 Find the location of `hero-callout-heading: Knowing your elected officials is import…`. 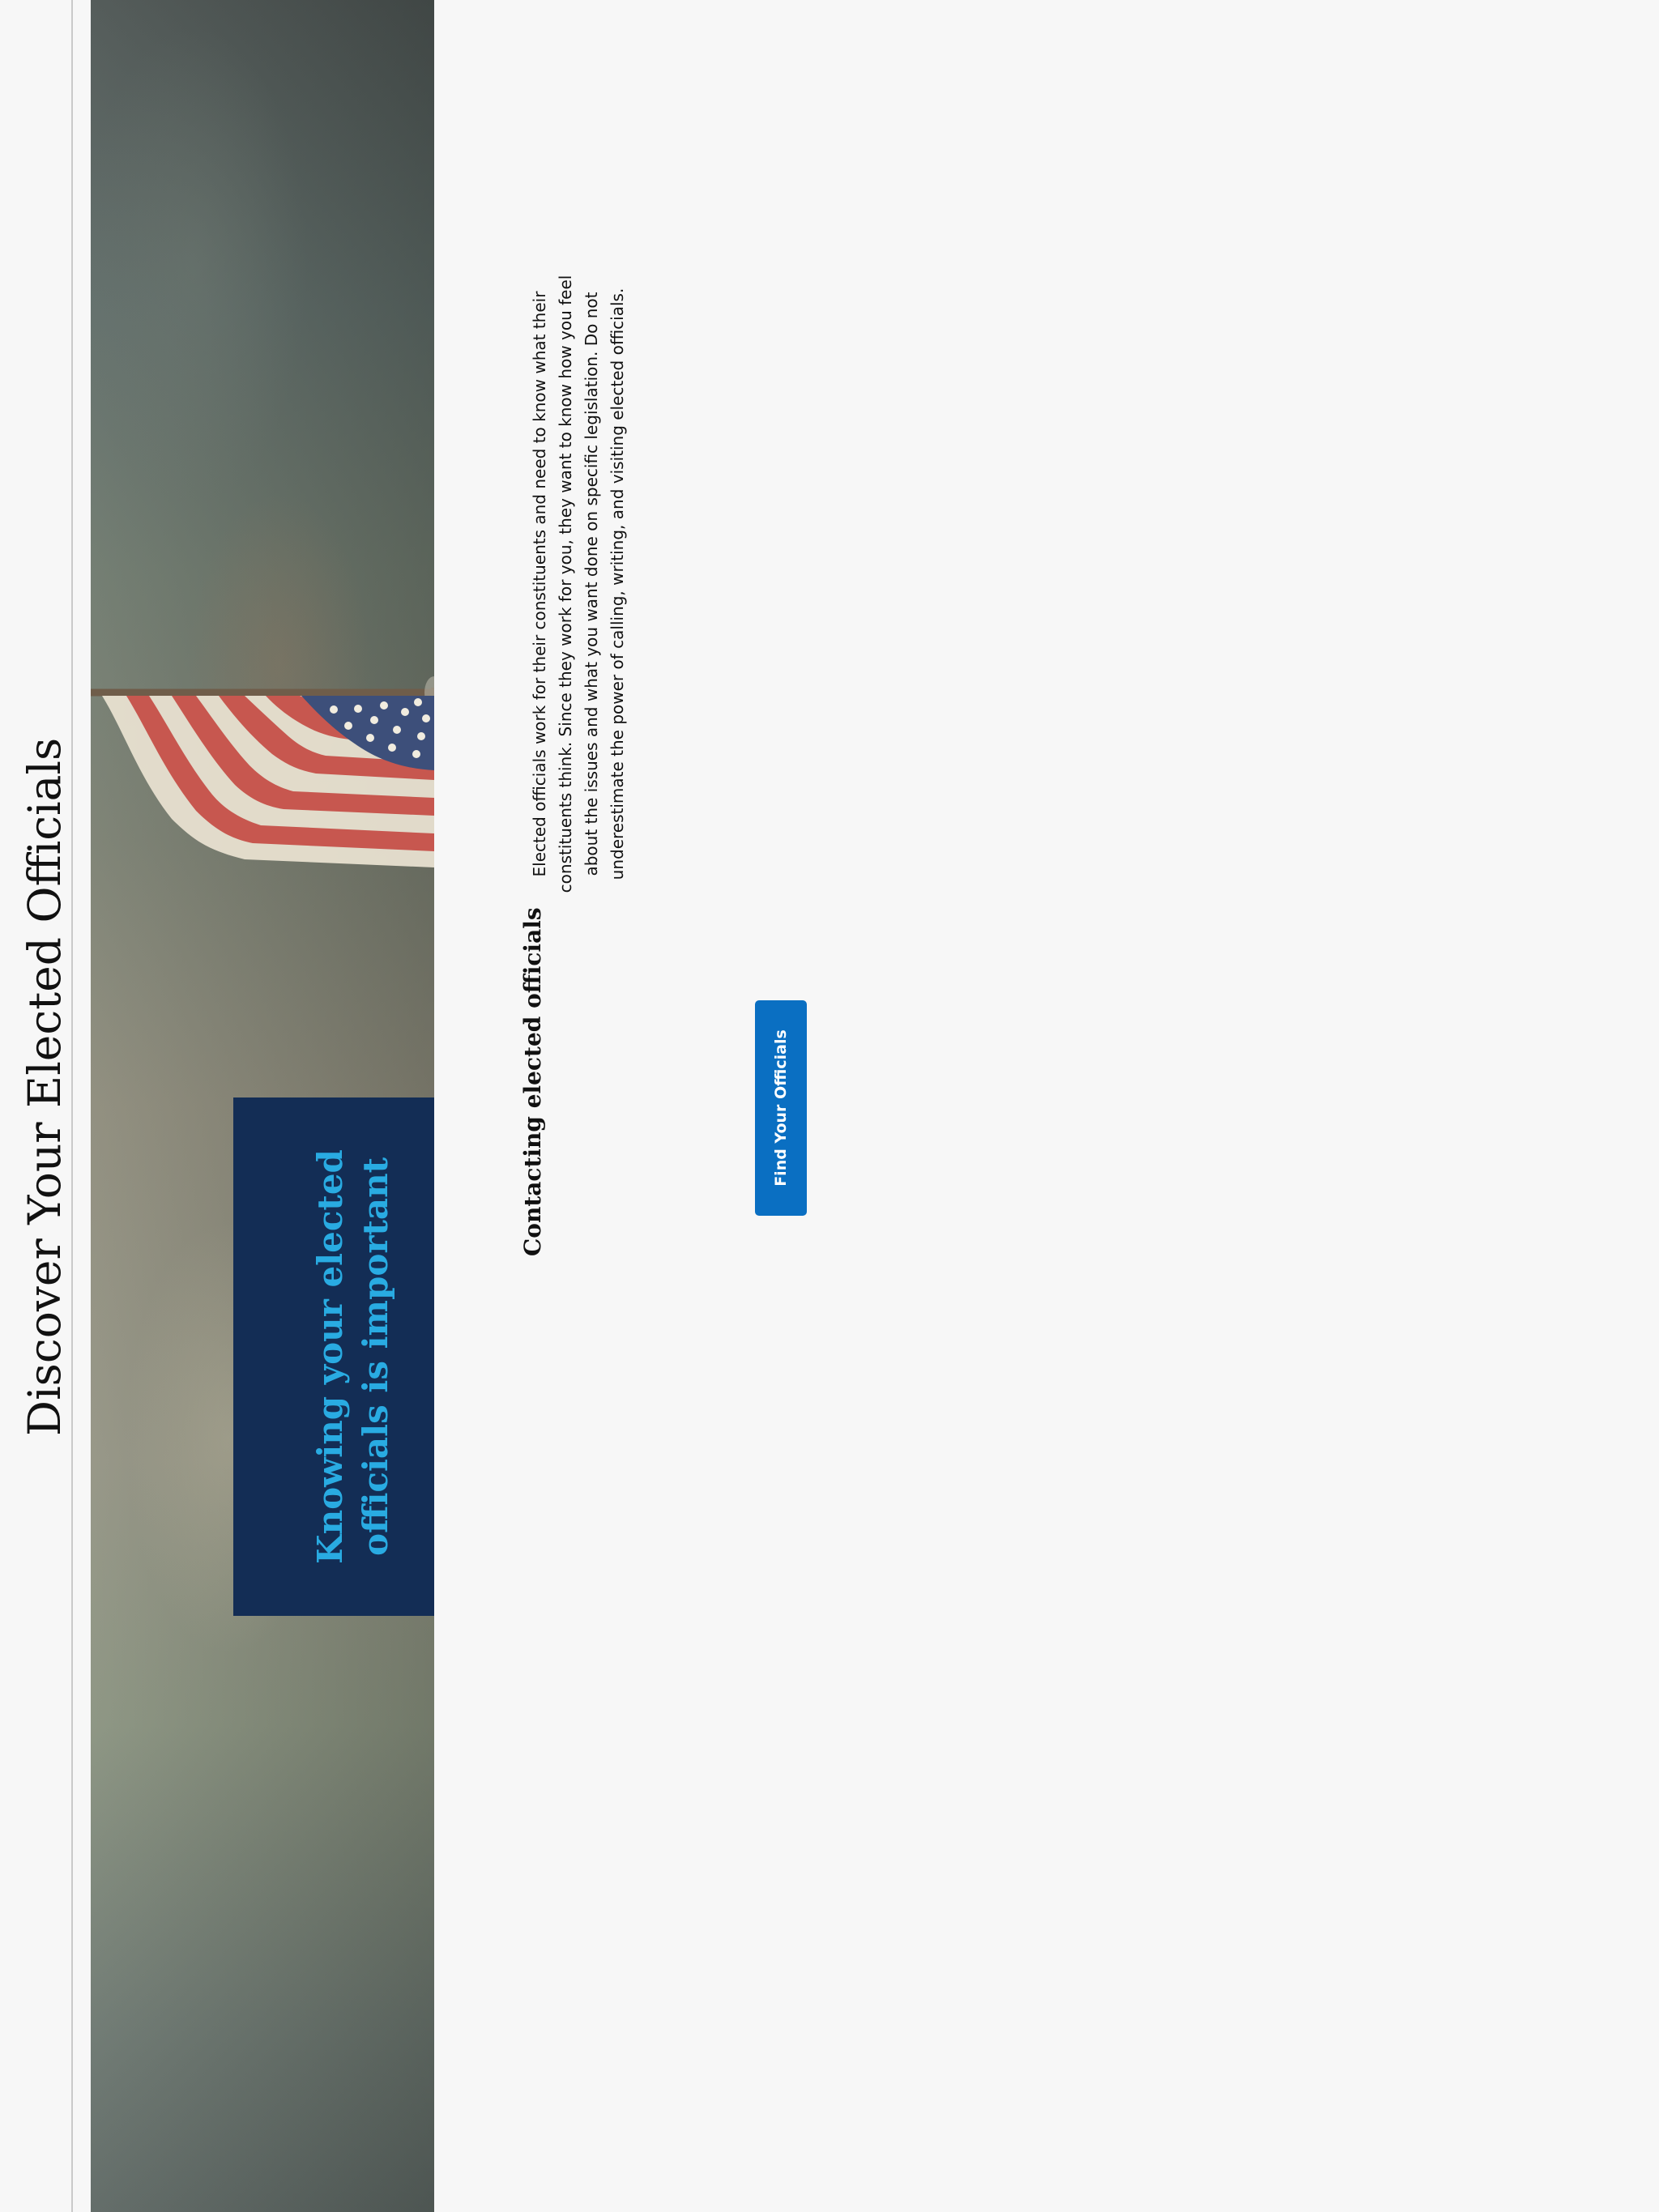

hero-callout-heading: Knowing your elected officials is import… is located at coordinates (352, 1356).